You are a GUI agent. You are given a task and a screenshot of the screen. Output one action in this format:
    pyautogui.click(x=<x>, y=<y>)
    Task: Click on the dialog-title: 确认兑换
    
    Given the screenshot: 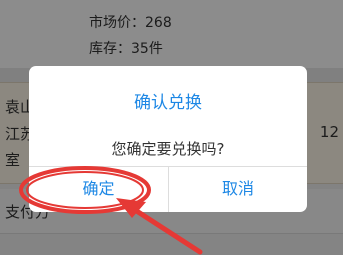 What is the action you would take?
    pyautogui.click(x=168, y=103)
    